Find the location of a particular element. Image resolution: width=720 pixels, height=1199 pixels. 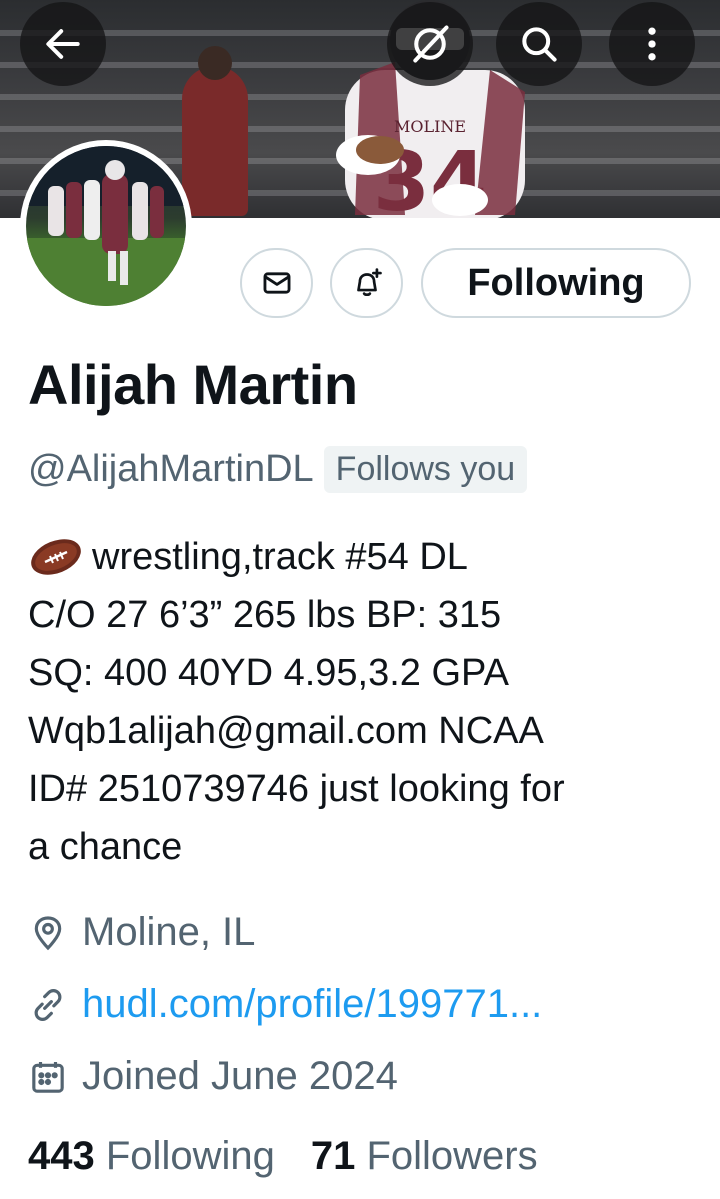

handle-row: @AlijahMartinDL Follows you is located at coordinates (278, 469).